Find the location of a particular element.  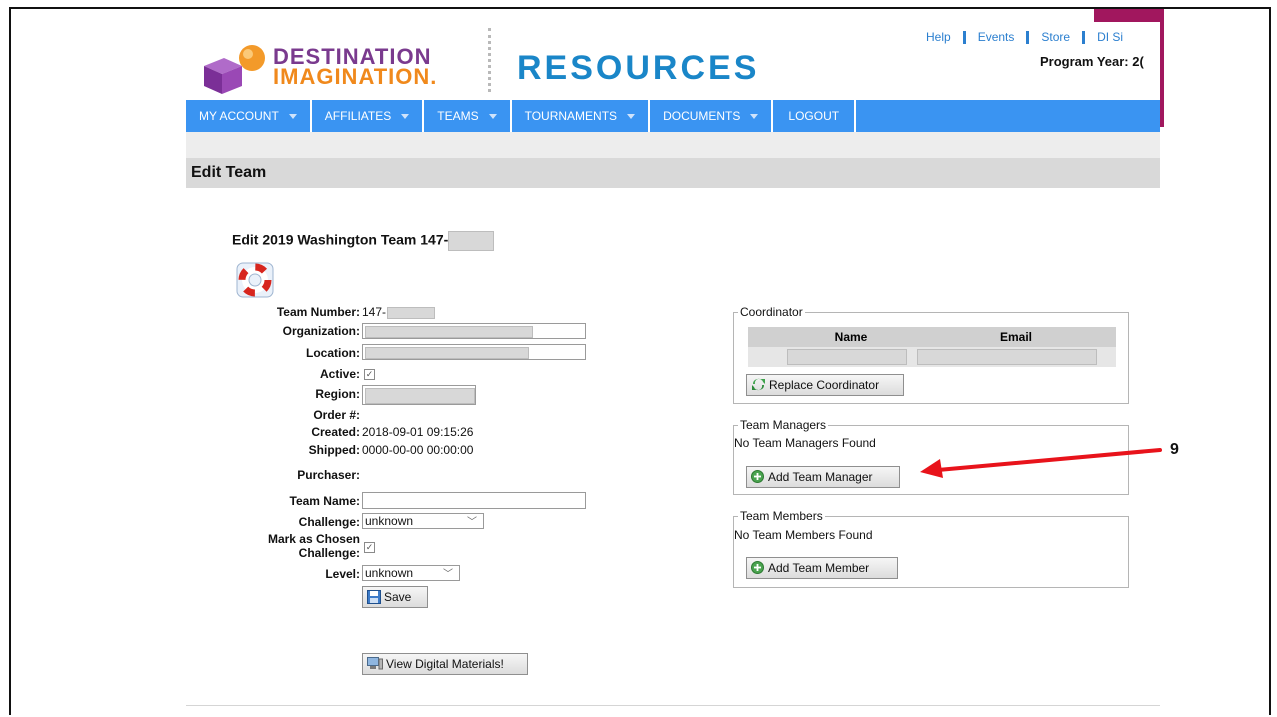

challenge-selected: unknown is located at coordinates (389, 521).